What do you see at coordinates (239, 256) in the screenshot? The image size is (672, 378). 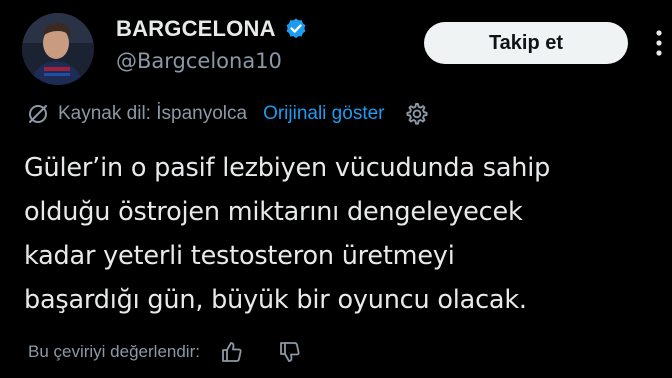 I see `tweet-text-line: kadar yeterli testosteron üretmeyi` at bounding box center [239, 256].